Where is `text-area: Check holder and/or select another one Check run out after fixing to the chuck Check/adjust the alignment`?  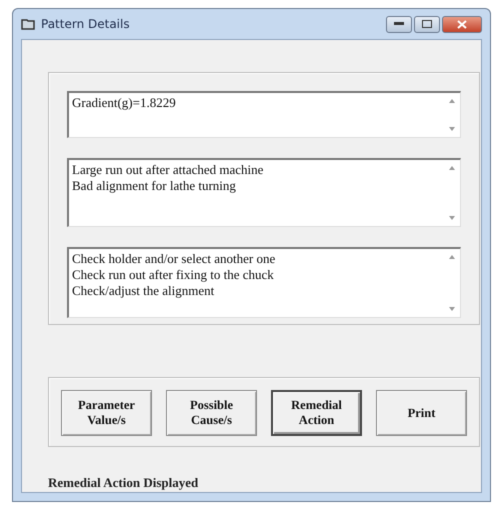
text-area: Check holder and/or select another one Check run out after fixing to the chuck Check/adjust the alignment is located at coordinates (264, 282).